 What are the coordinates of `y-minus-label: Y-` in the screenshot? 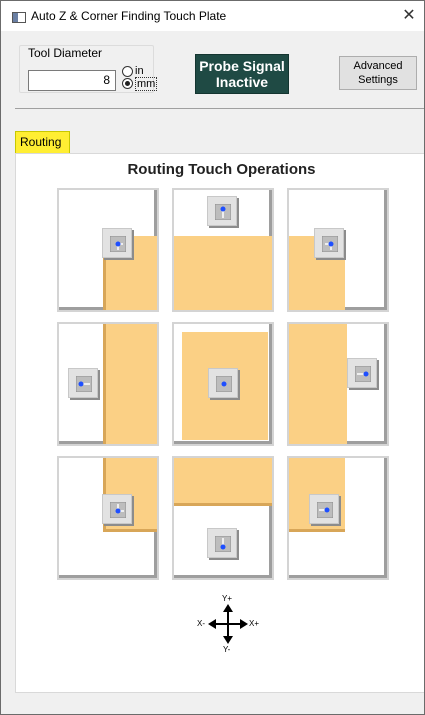 It's located at (227, 649).